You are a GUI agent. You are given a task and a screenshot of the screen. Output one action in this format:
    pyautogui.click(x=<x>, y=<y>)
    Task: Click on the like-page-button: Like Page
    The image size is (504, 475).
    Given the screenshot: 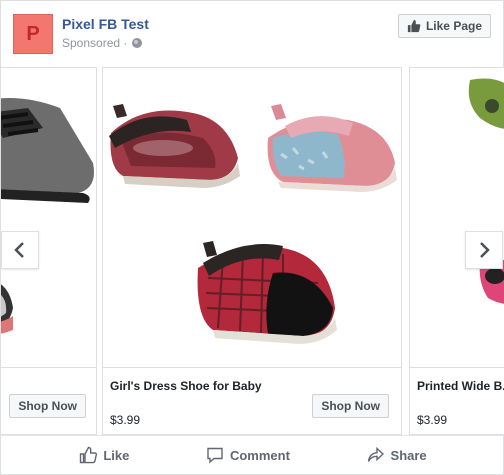 What is the action you would take?
    pyautogui.click(x=444, y=26)
    